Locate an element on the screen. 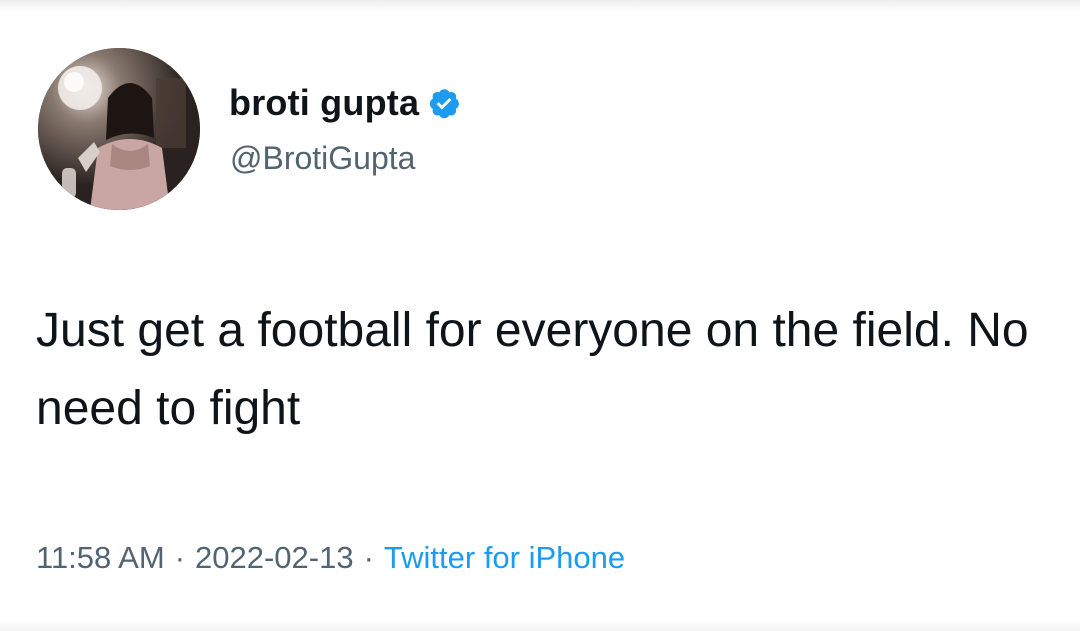  bottom-edge is located at coordinates (540, 626).